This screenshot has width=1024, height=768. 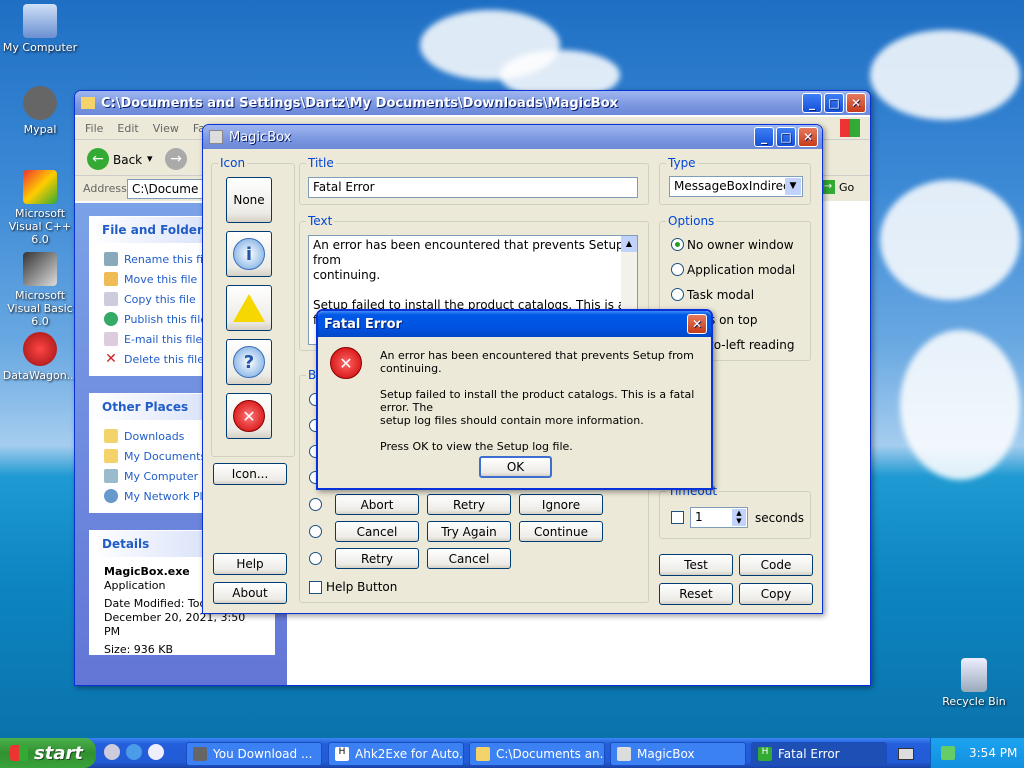 What do you see at coordinates (696, 594) in the screenshot?
I see `reset-button: Reset` at bounding box center [696, 594].